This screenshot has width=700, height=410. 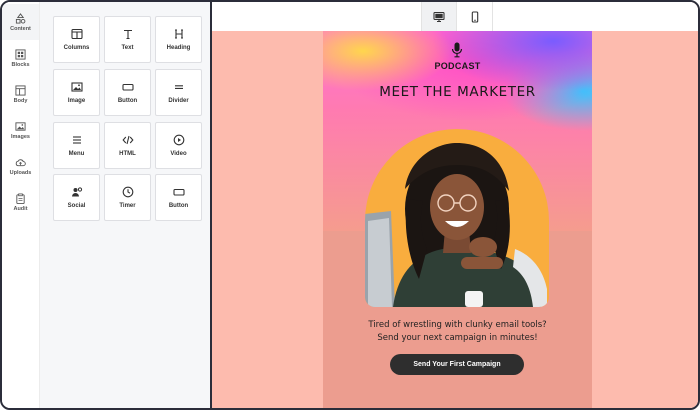 What do you see at coordinates (127, 206) in the screenshot?
I see `tool-label: Timer` at bounding box center [127, 206].